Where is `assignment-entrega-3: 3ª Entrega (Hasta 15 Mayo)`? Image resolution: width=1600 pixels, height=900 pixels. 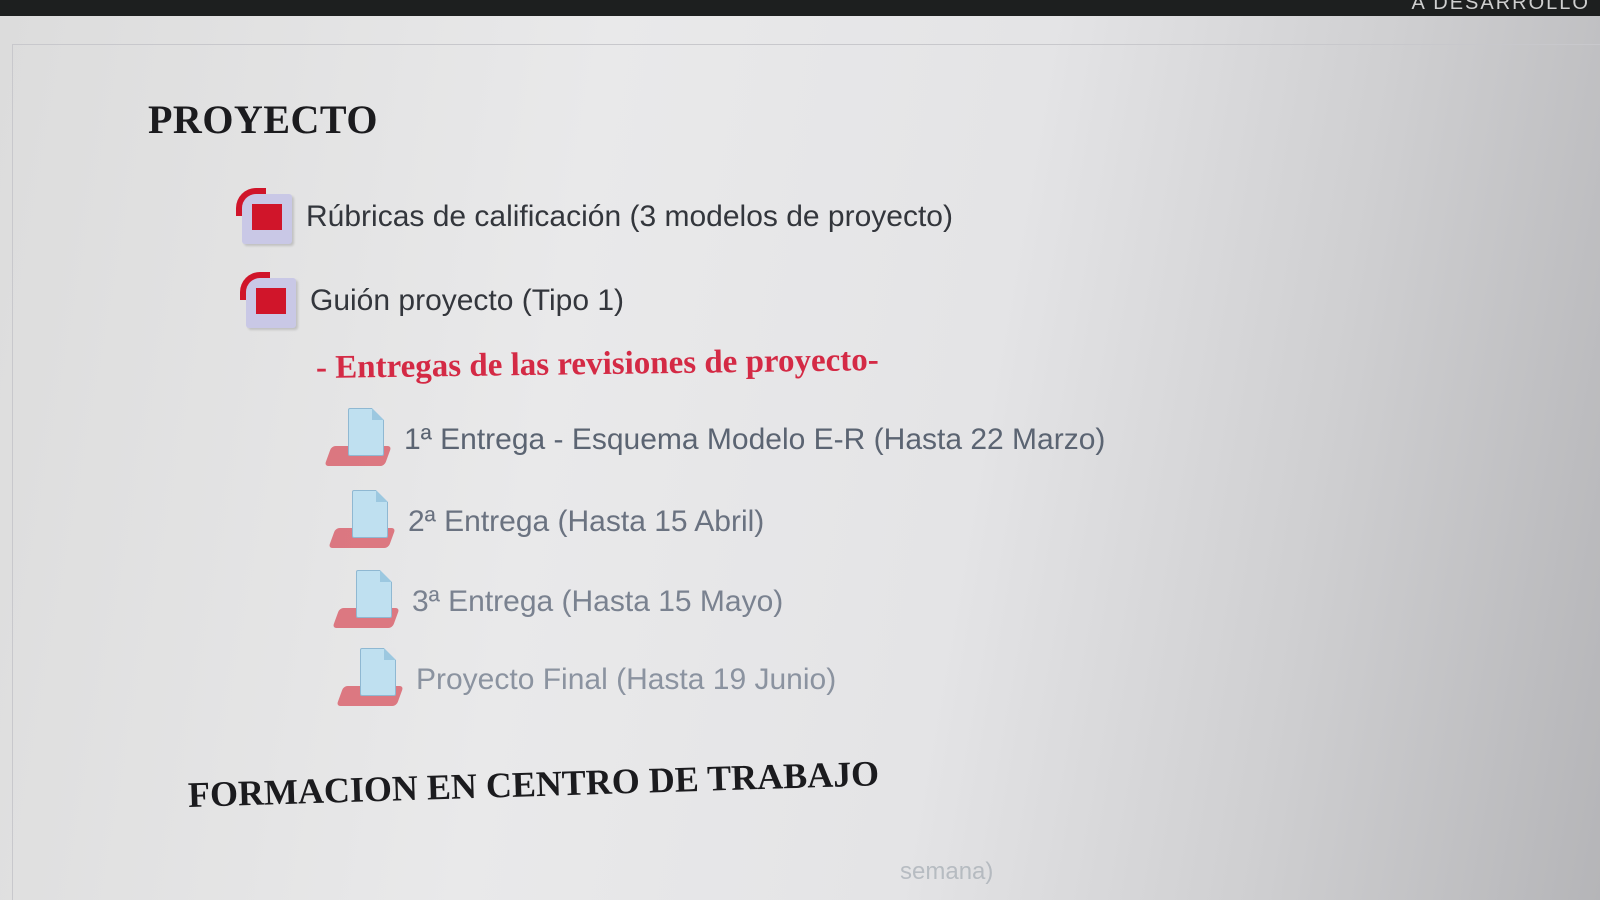 assignment-entrega-3: 3ª Entrega (Hasta 15 Mayo) is located at coordinates (558, 602).